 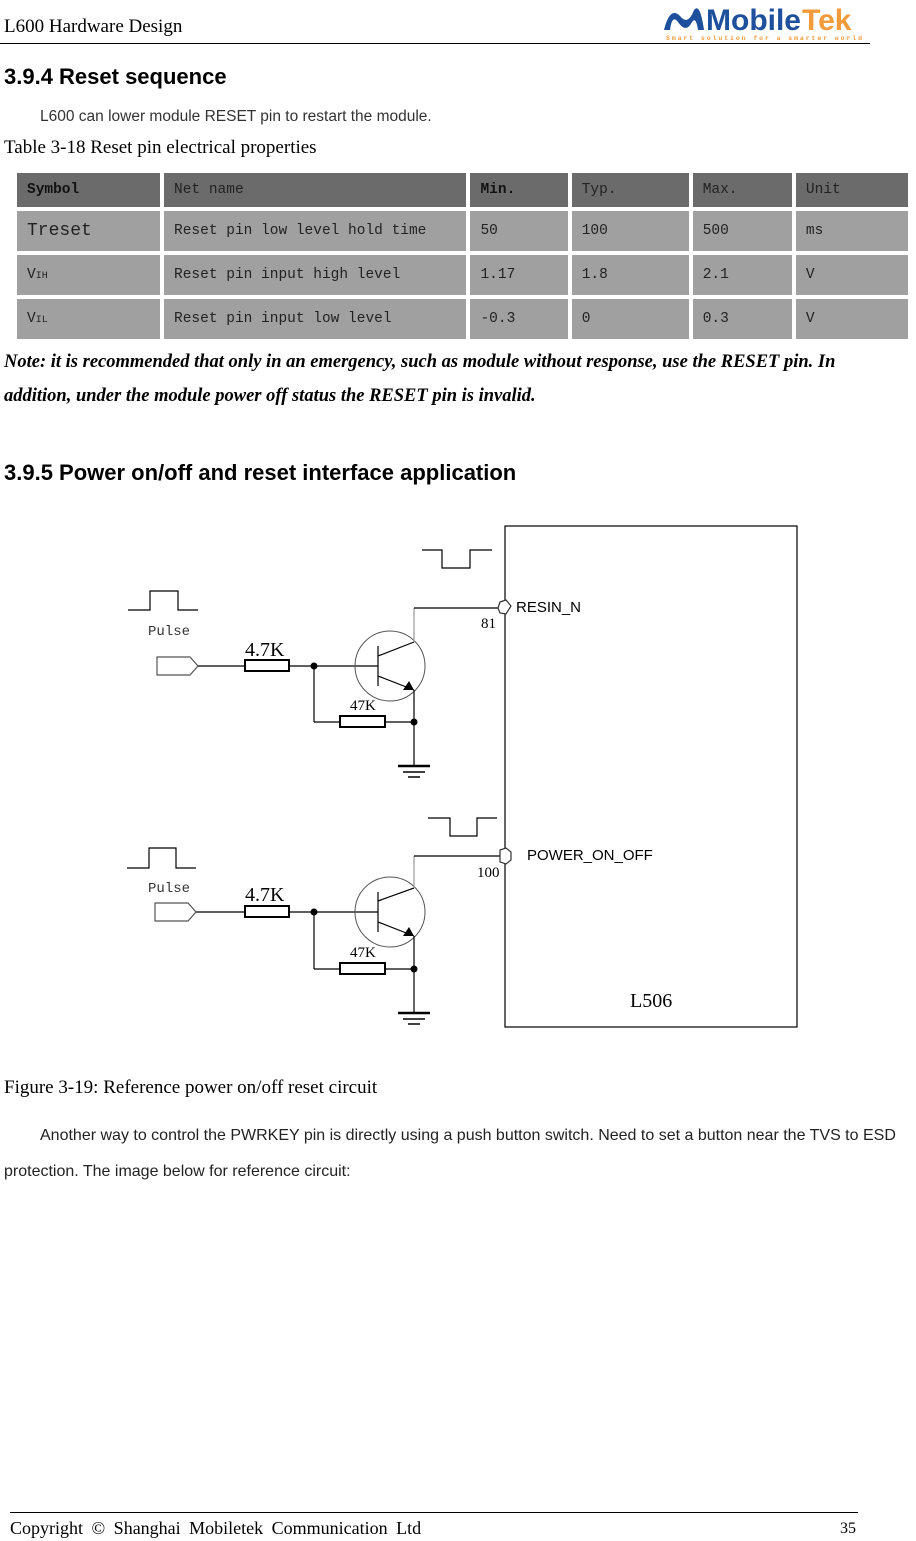 What do you see at coordinates (851, 231) in the screenshot?
I see `cell-unit: ms` at bounding box center [851, 231].